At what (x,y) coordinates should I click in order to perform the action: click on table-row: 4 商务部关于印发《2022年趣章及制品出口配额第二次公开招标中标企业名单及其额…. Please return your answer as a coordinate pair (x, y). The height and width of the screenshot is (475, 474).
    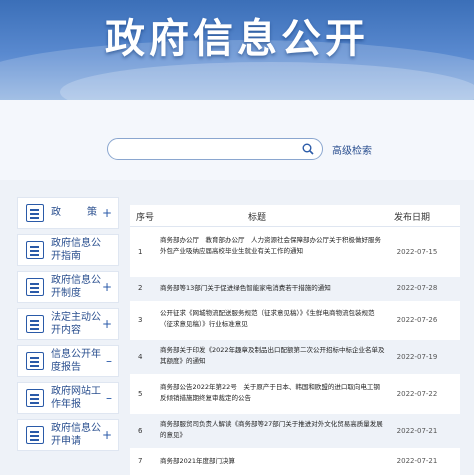
    Looking at the image, I should click on (295, 357).